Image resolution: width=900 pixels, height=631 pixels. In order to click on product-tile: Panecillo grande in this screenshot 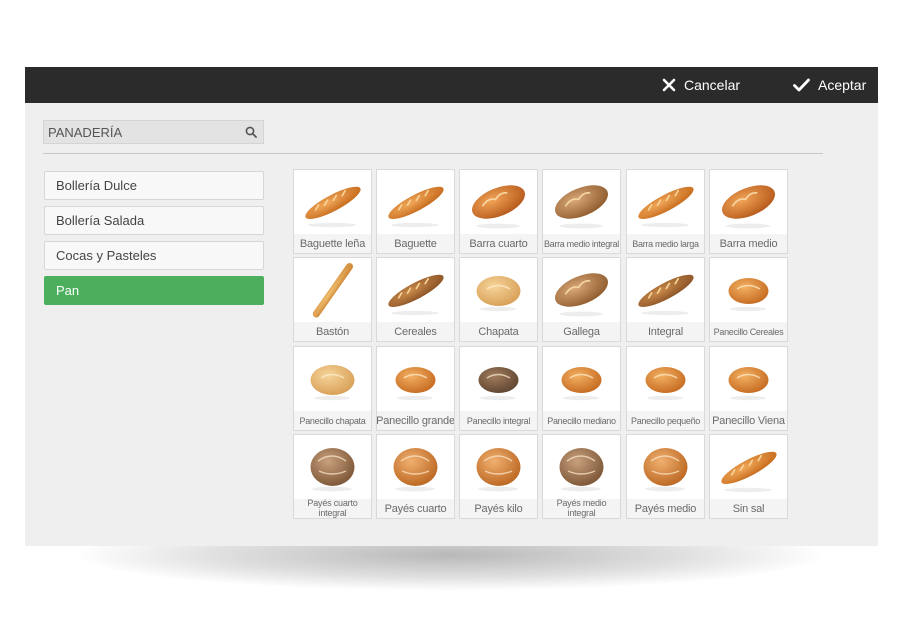, I will do `click(415, 388)`.